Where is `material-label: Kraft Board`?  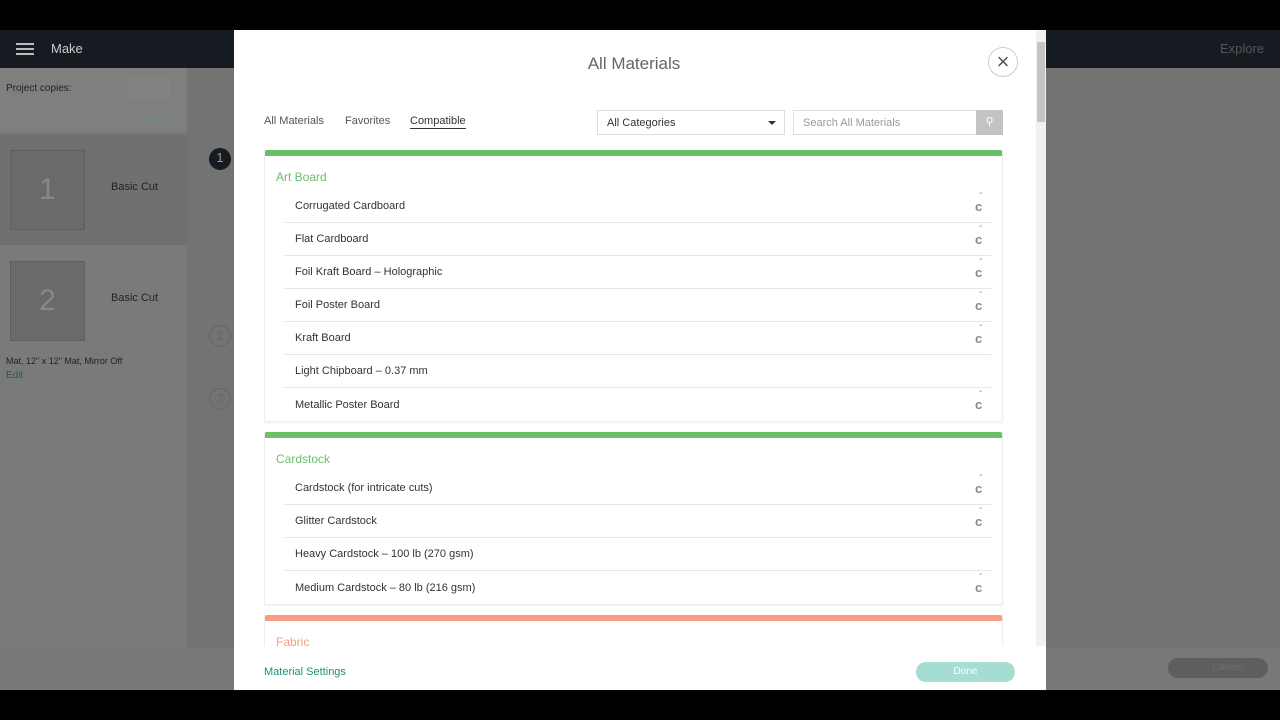 material-label: Kraft Board is located at coordinates (323, 338).